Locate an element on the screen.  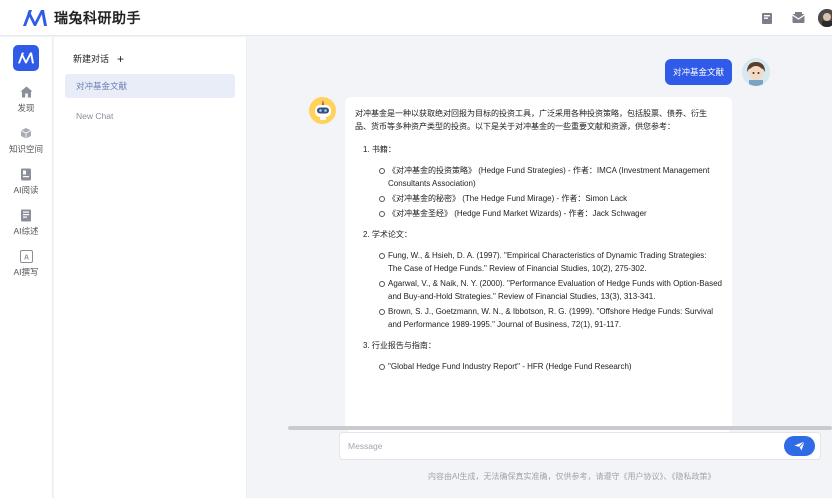
nav-item-ai-reading: AI阅读 is located at coordinates (26, 181).